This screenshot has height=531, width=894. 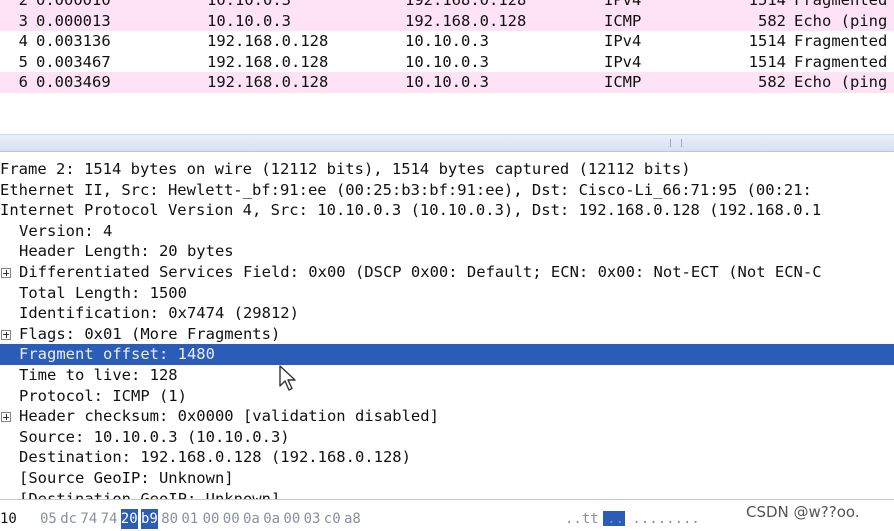 What do you see at coordinates (23, 4) in the screenshot?
I see `packet-number: 2` at bounding box center [23, 4].